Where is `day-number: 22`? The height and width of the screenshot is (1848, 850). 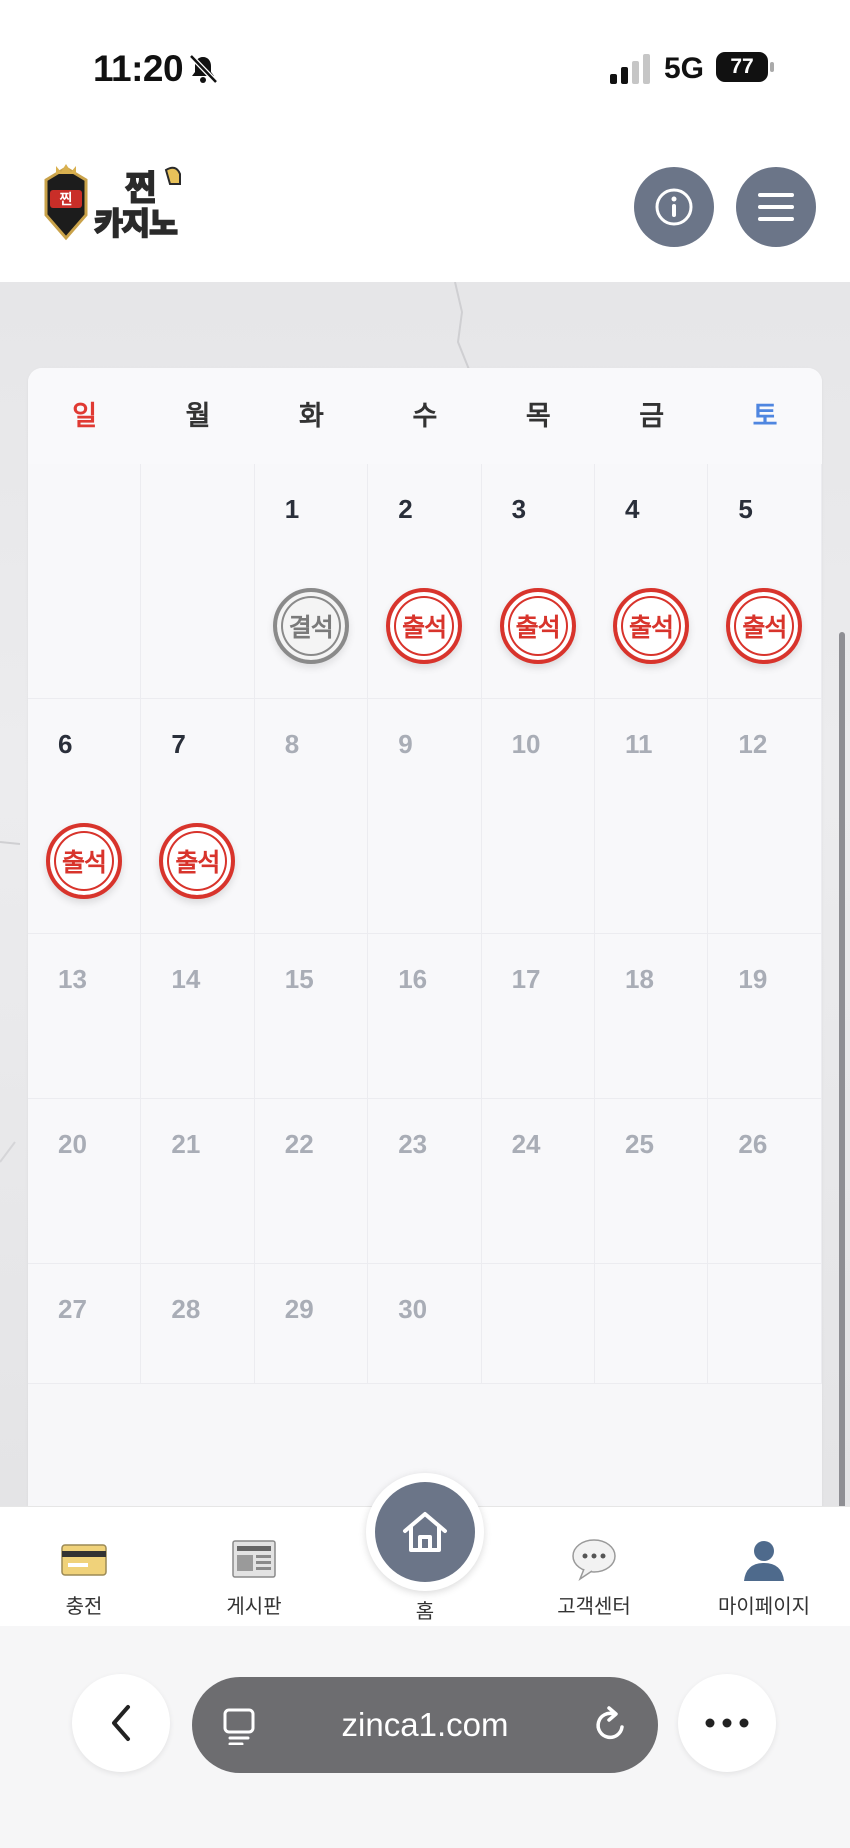
day-number: 22 is located at coordinates (299, 1144).